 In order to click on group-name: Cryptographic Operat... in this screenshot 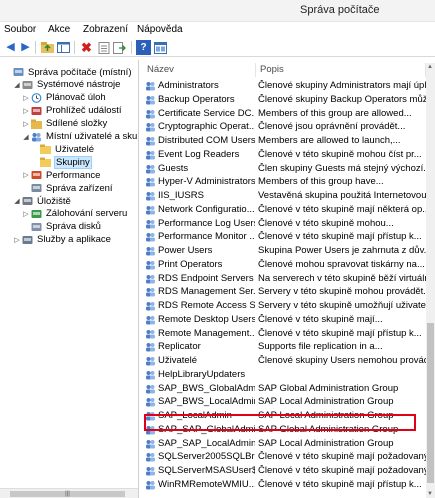, I will do `click(206, 127)`.